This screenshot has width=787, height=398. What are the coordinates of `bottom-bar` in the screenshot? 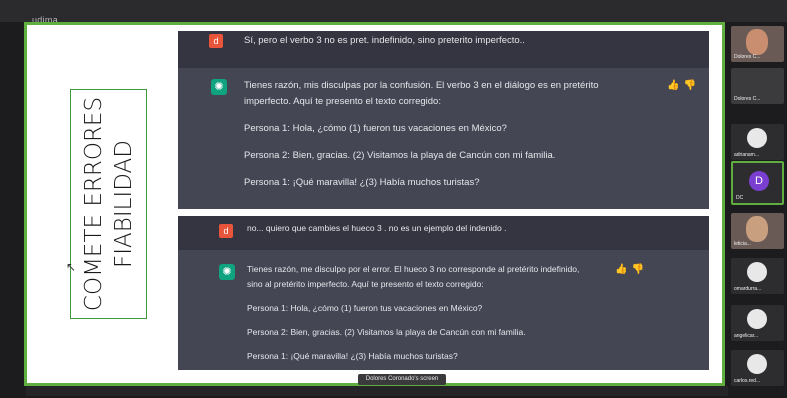 It's located at (377, 391).